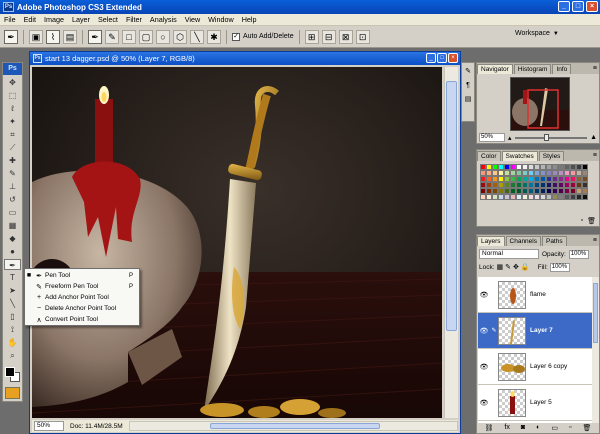 Image resolution: width=600 pixels, height=434 pixels. Describe the element at coordinates (538, 428) in the screenshot. I see `adjustment-icon: ◐` at that location.